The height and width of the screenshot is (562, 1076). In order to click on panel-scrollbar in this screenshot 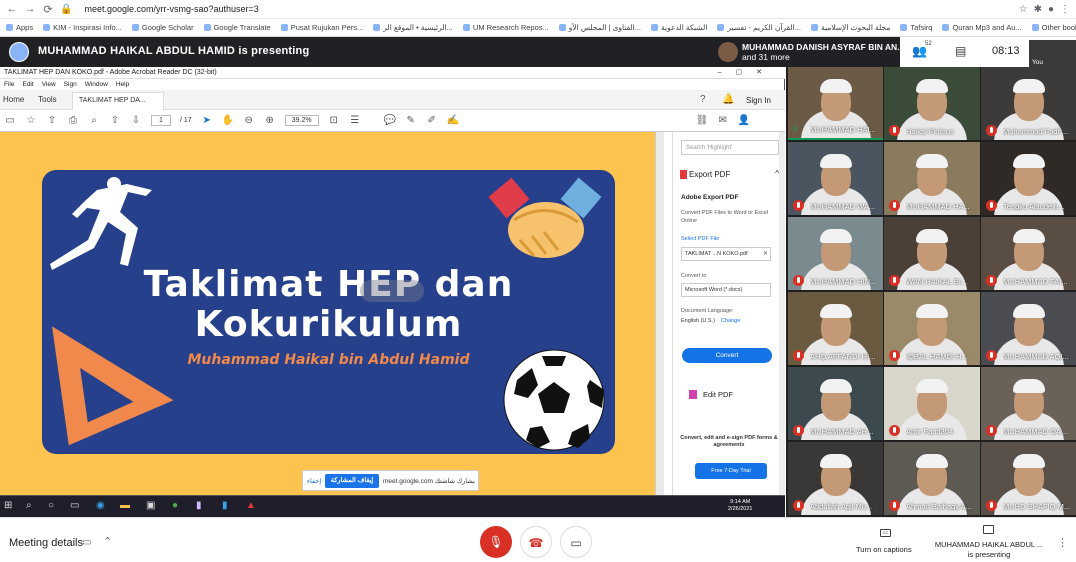, I will do `click(782, 313)`.